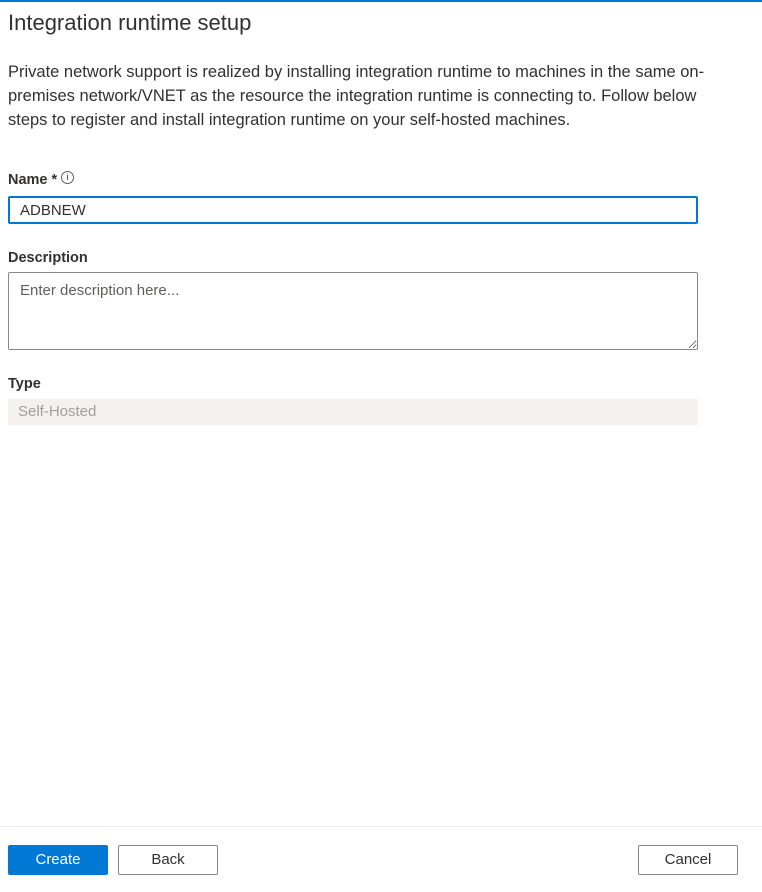  Describe the element at coordinates (68, 177) in the screenshot. I see `info-icon: i` at that location.